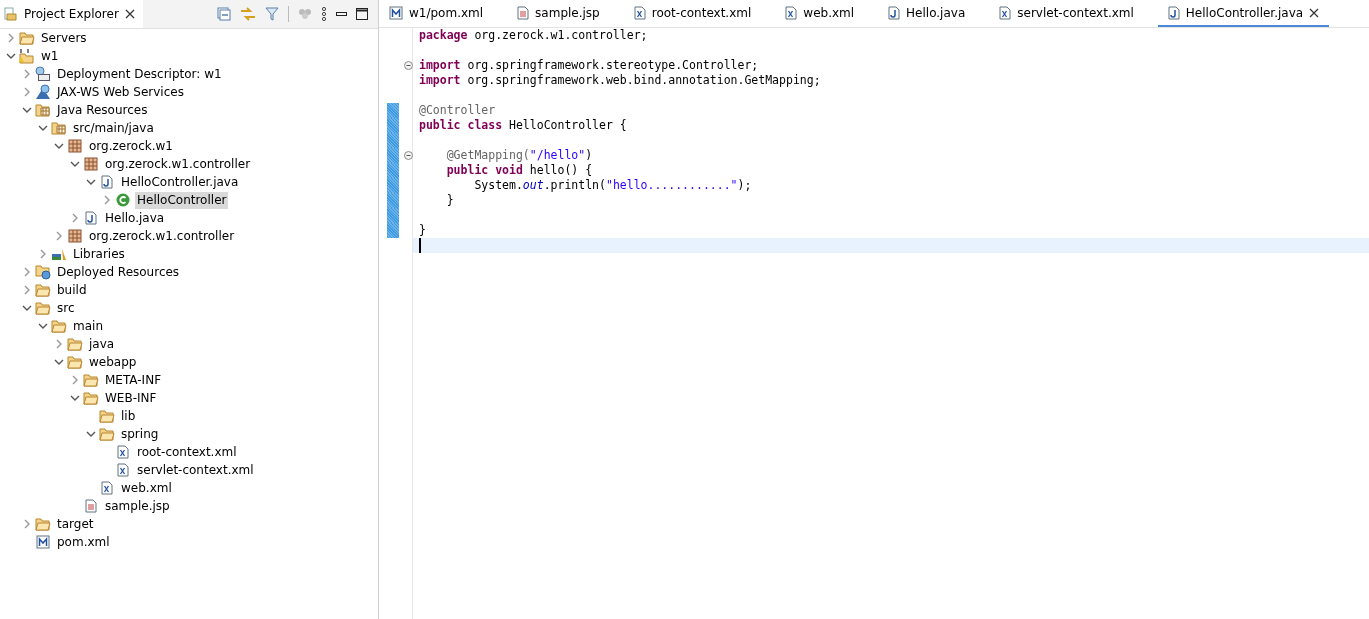 Image resolution: width=1369 pixels, height=619 pixels. I want to click on tree-item: META-INF, so click(133, 380).